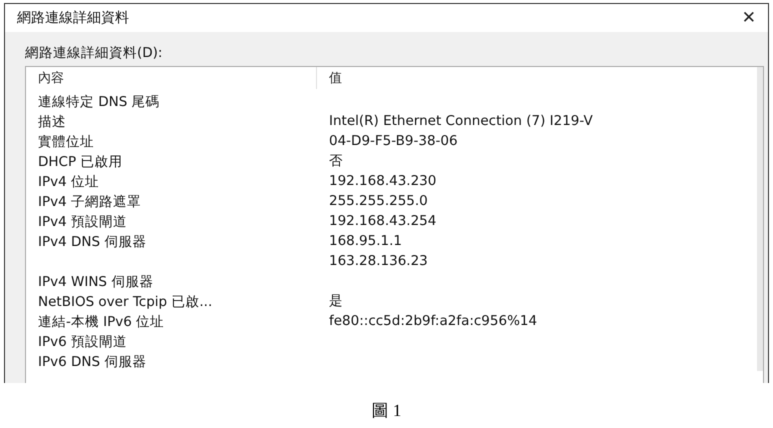 The image size is (773, 428). Describe the element at coordinates (378, 201) in the screenshot. I see `value-cell-text: 255.255.255.0` at that location.